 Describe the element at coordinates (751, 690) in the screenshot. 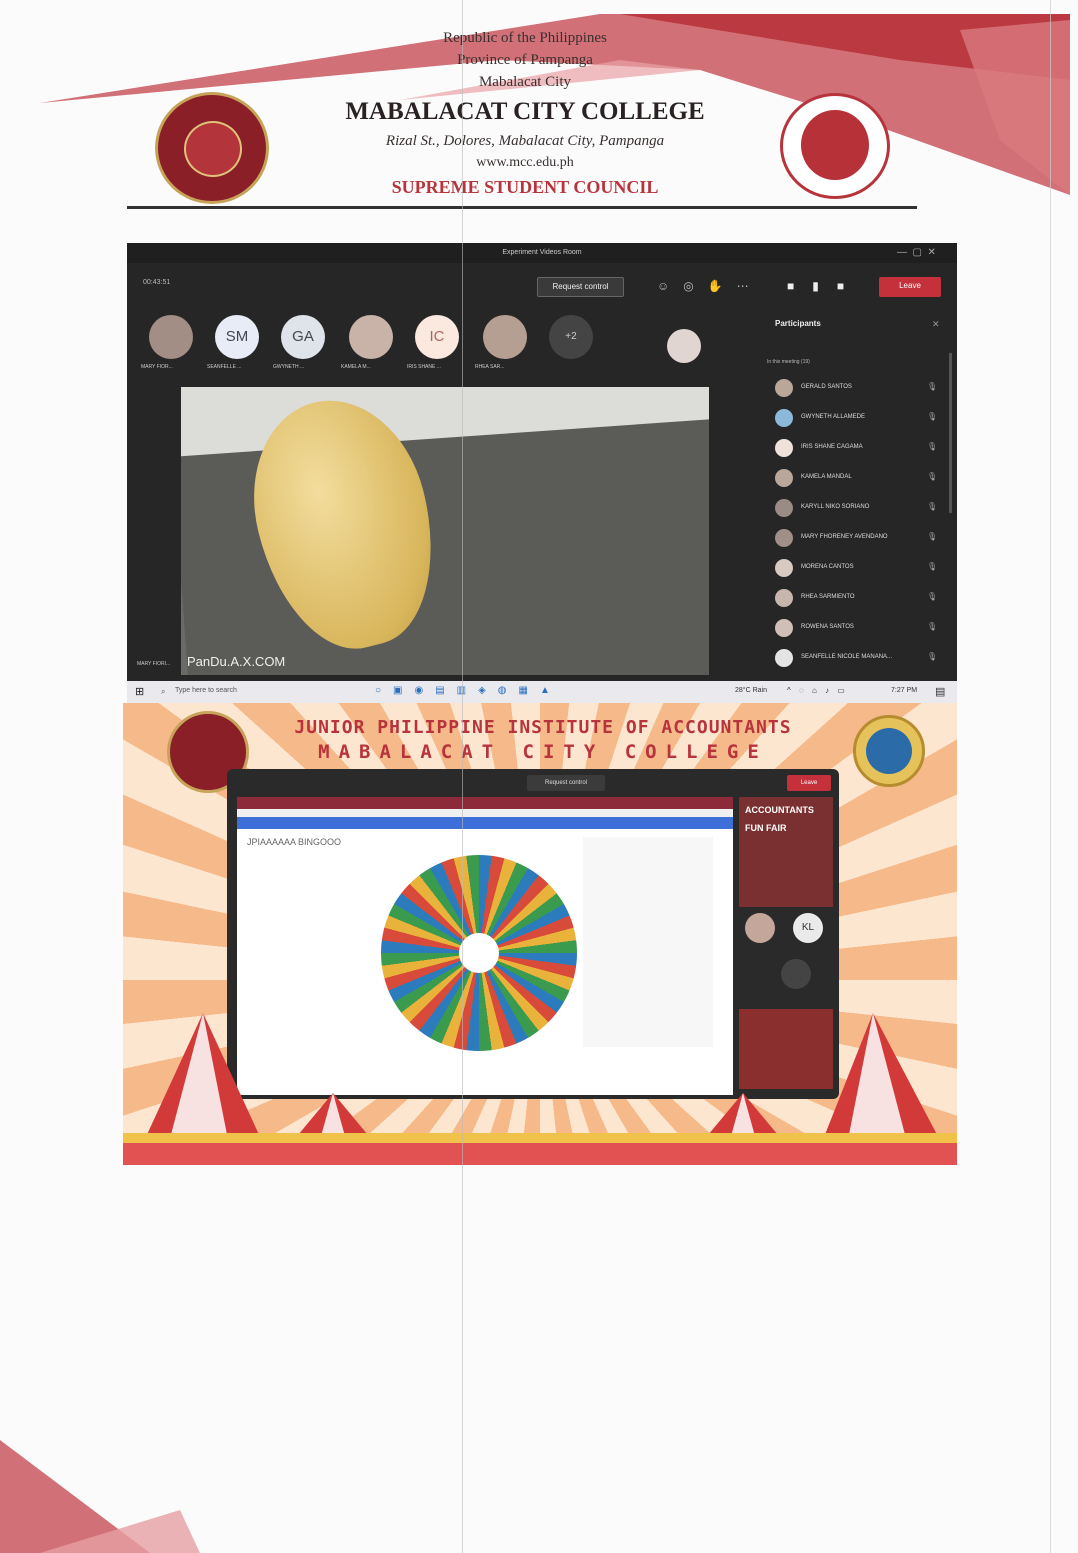

I see `weather-widget: 28°C Rain` at that location.